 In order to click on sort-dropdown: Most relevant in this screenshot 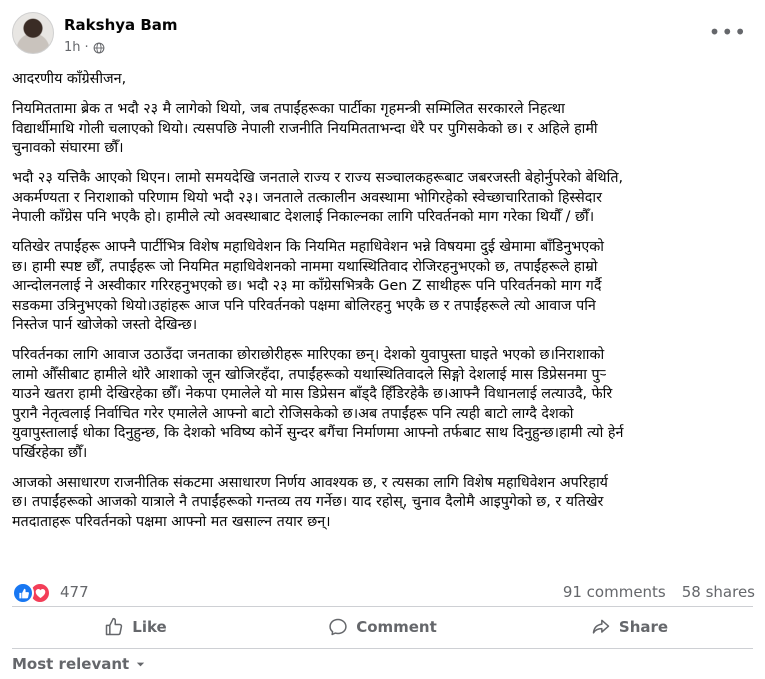, I will do `click(79, 664)`.